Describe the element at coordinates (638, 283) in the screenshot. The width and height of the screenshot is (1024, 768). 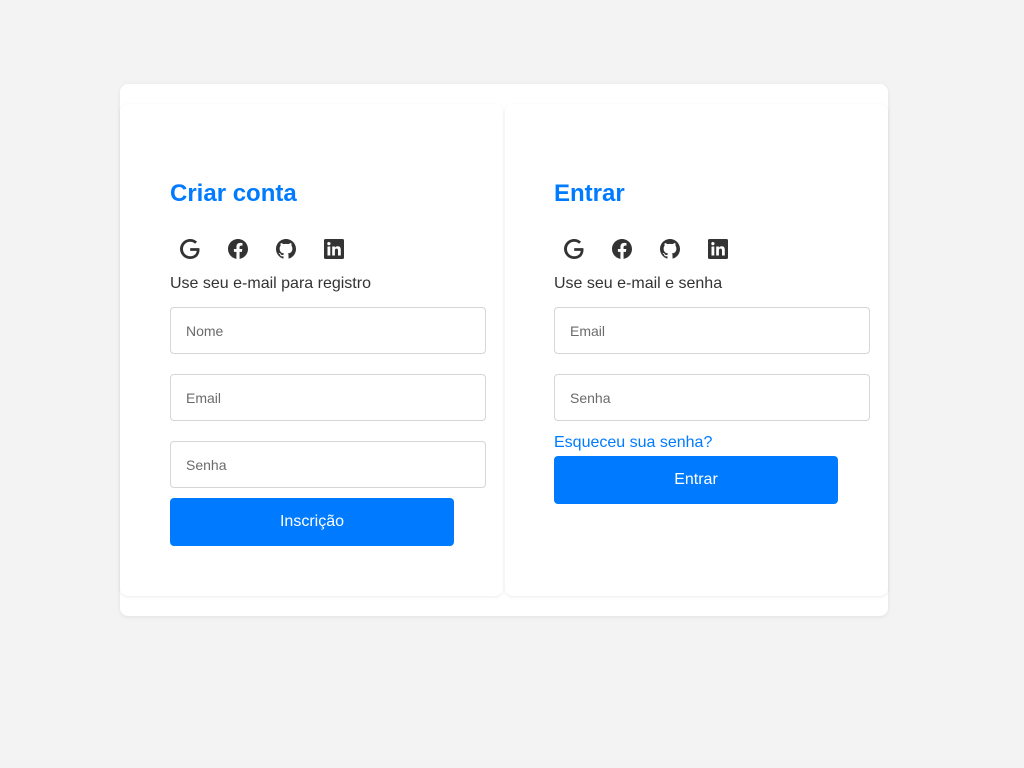
I see `signin-hint: Use seu e-mail e senha` at that location.